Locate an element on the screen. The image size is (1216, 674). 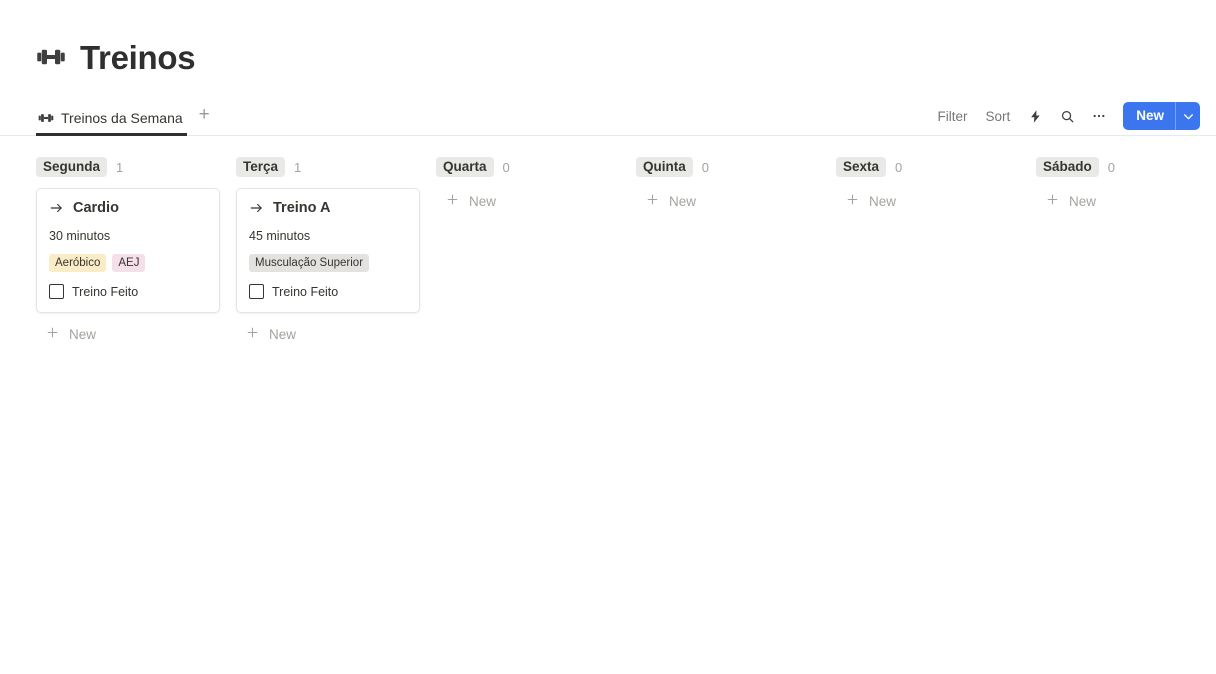
board-column: Quarta 0 New is located at coordinates (536, 185).